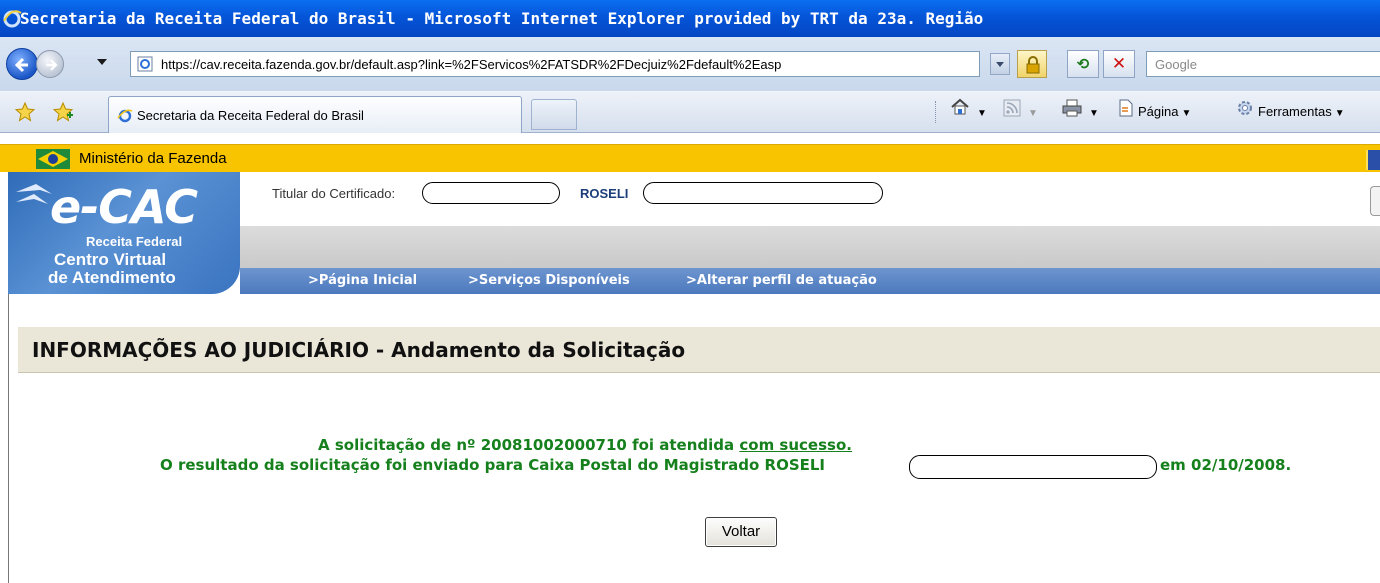 This screenshot has height=583, width=1380. I want to click on brazil-flag-icon, so click(53, 159).